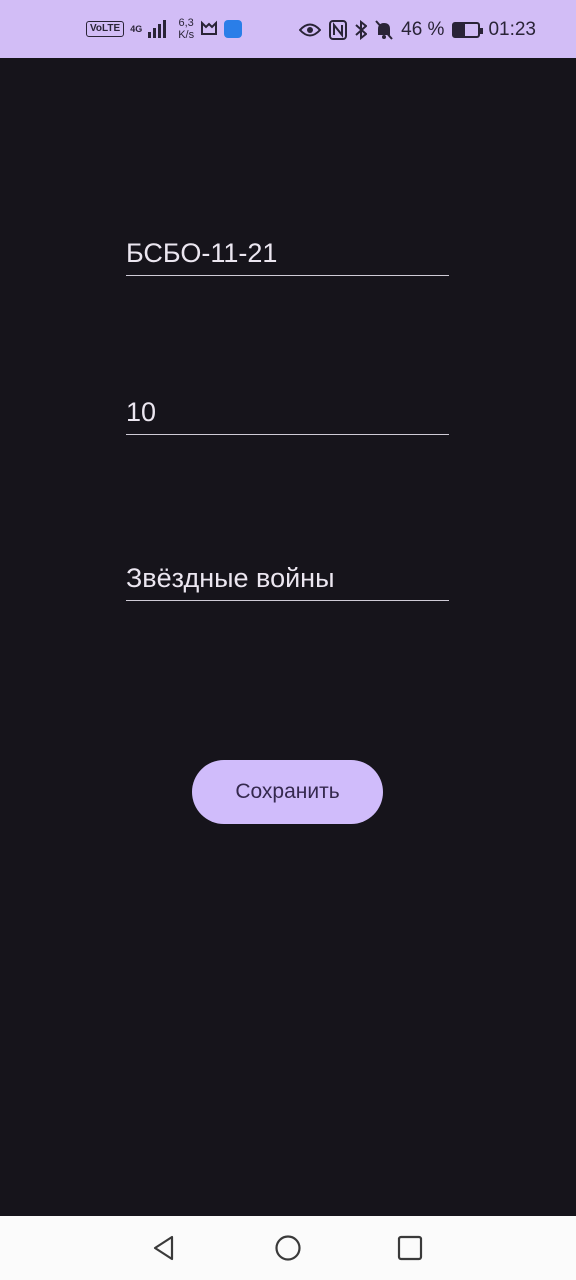 The height and width of the screenshot is (1280, 576). I want to click on data-speed: 6,3 K/s, so click(186, 29).